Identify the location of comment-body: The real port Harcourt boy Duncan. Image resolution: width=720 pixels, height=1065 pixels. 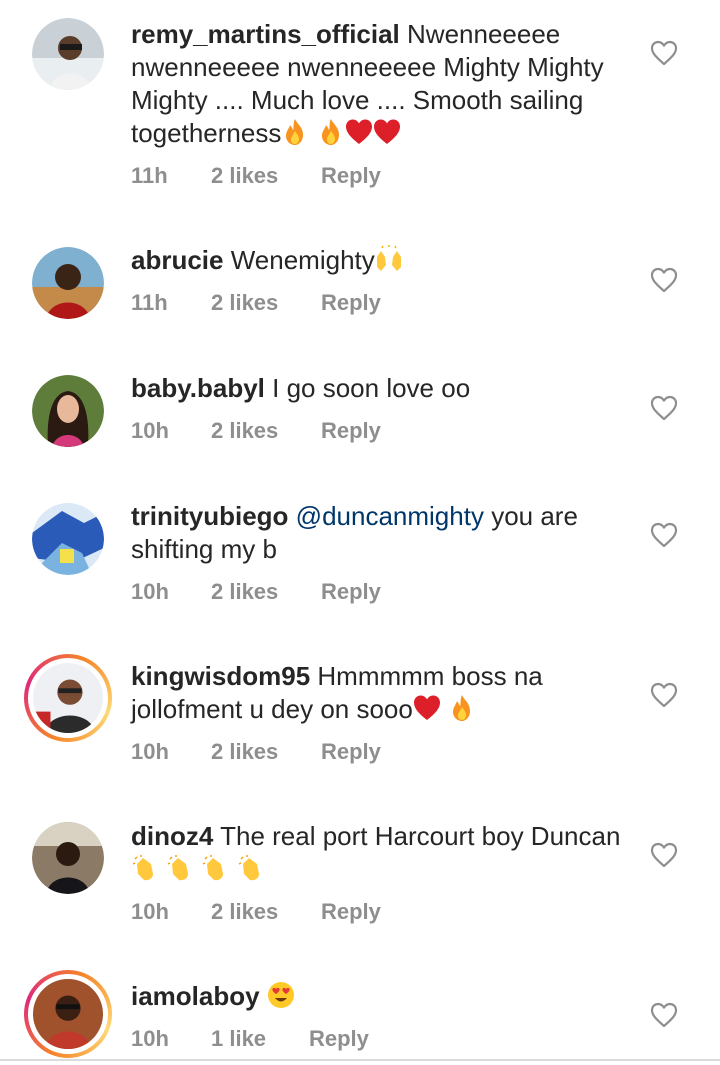
(420, 836).